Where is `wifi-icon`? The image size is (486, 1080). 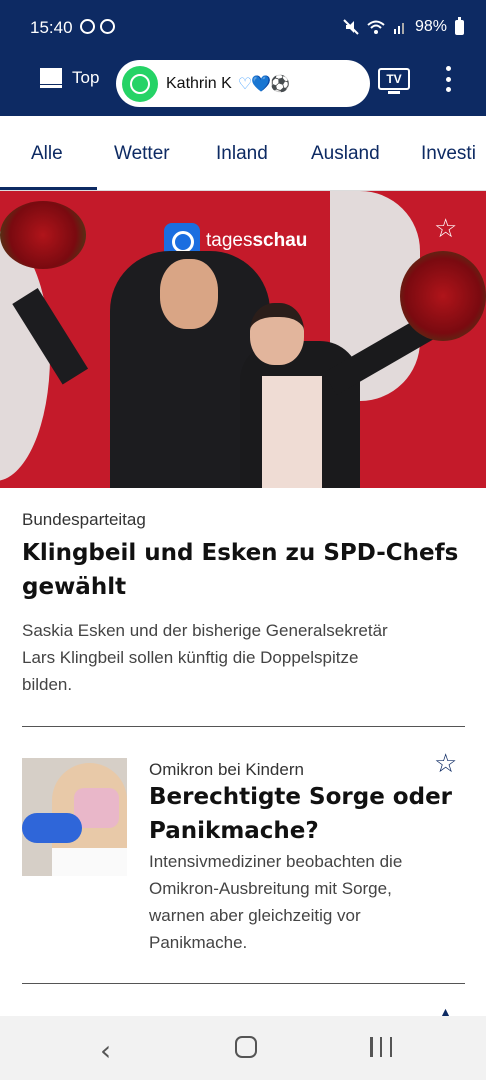
wifi-icon is located at coordinates (376, 27).